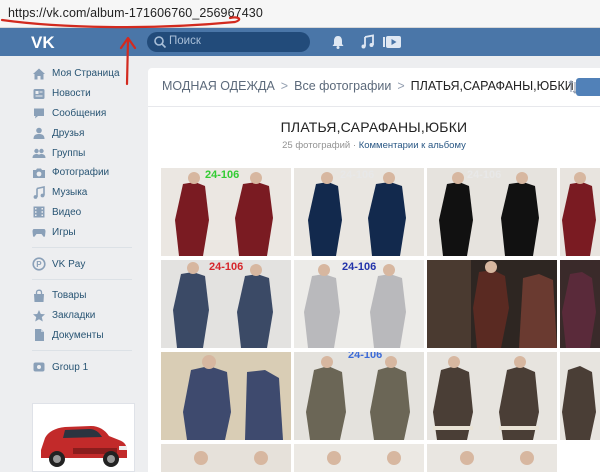 The width and height of the screenshot is (600, 472). I want to click on sidebar-item-music: Музыка, so click(83, 193).